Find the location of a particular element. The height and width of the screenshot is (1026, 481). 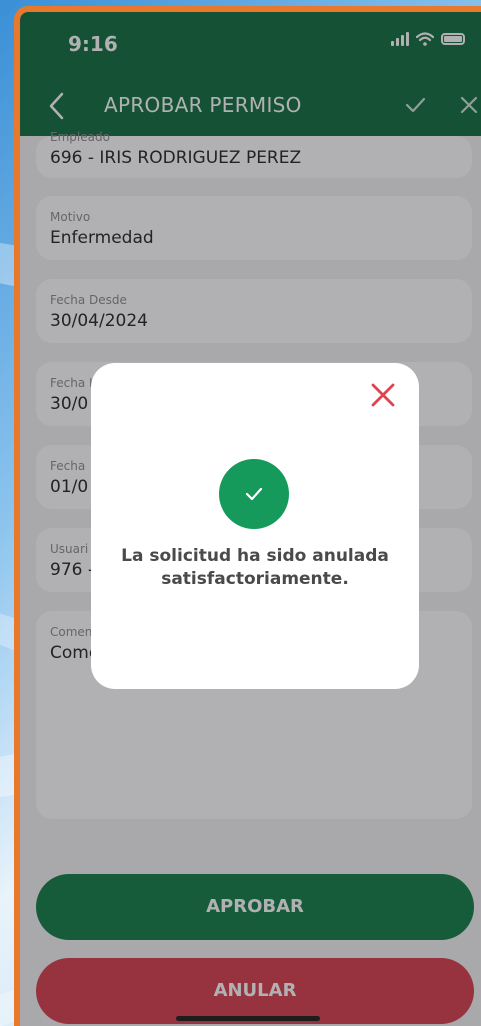

close-icon is located at coordinates (383, 395).